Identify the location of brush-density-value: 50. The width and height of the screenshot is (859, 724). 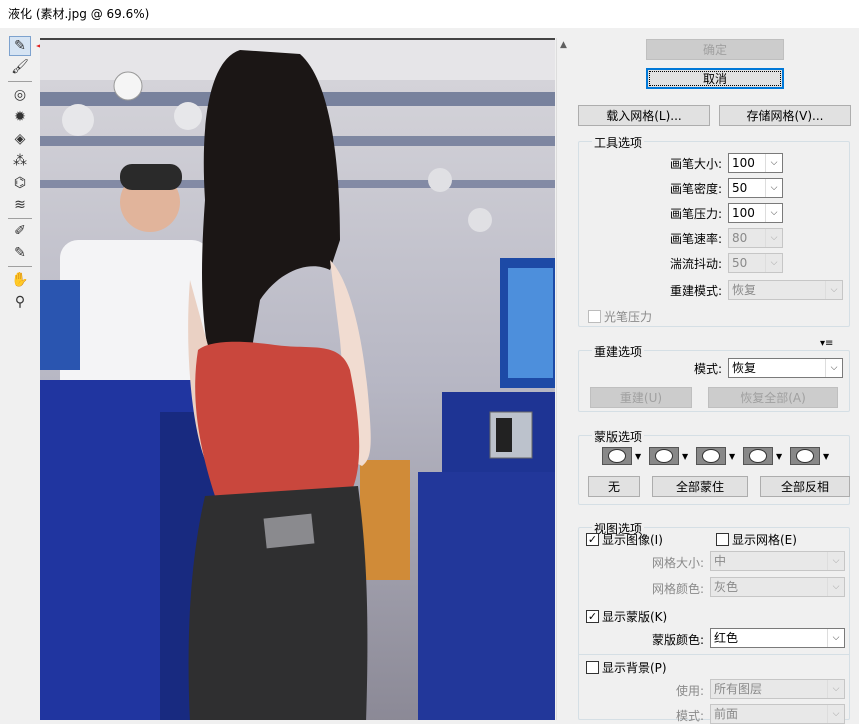
(740, 188).